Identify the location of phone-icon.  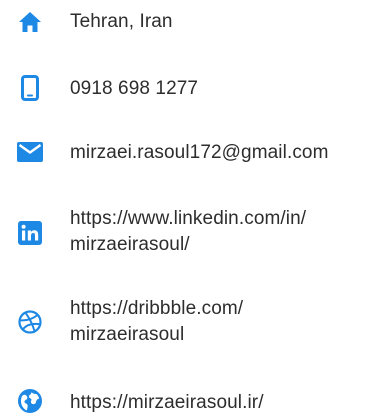
(30, 88).